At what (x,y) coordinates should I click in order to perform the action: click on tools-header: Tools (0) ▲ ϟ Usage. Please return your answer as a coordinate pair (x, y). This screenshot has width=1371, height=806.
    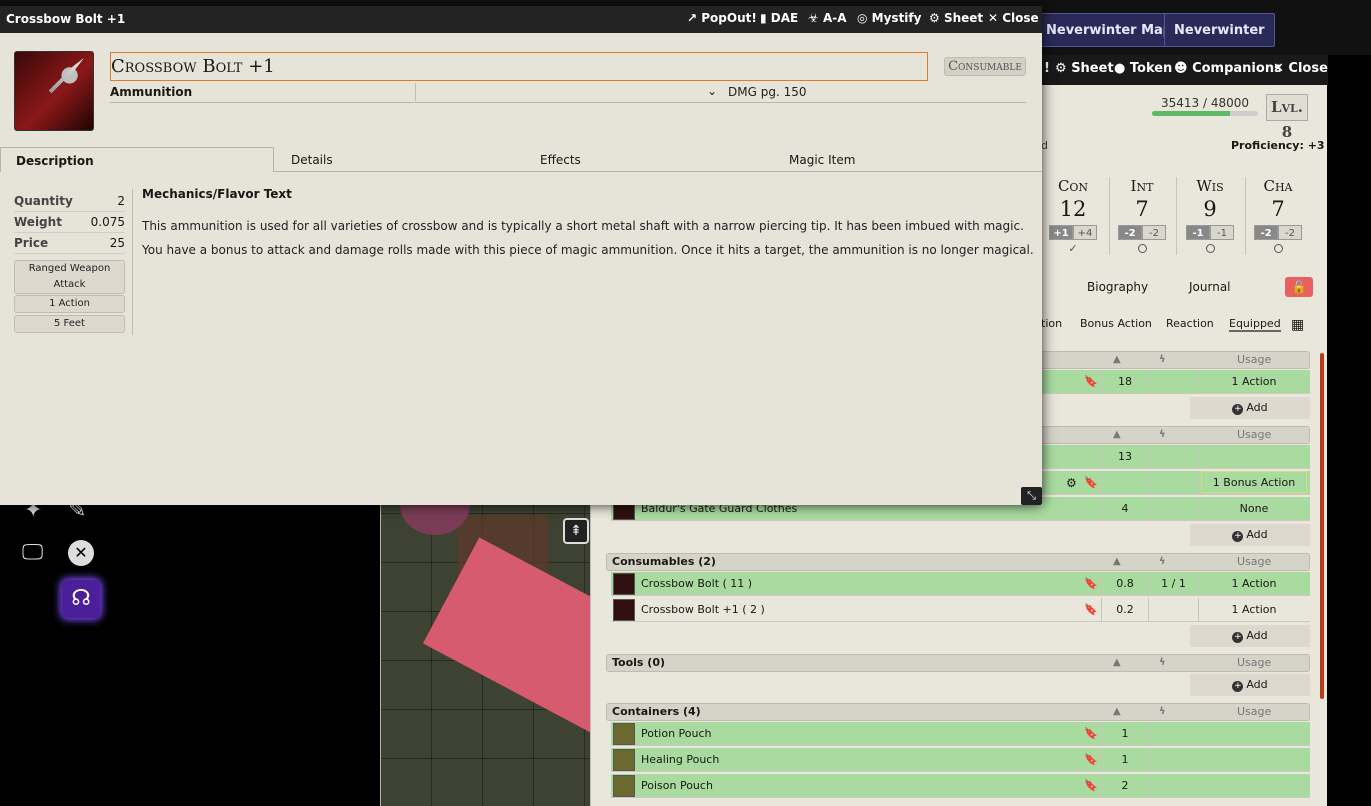
    Looking at the image, I should click on (958, 663).